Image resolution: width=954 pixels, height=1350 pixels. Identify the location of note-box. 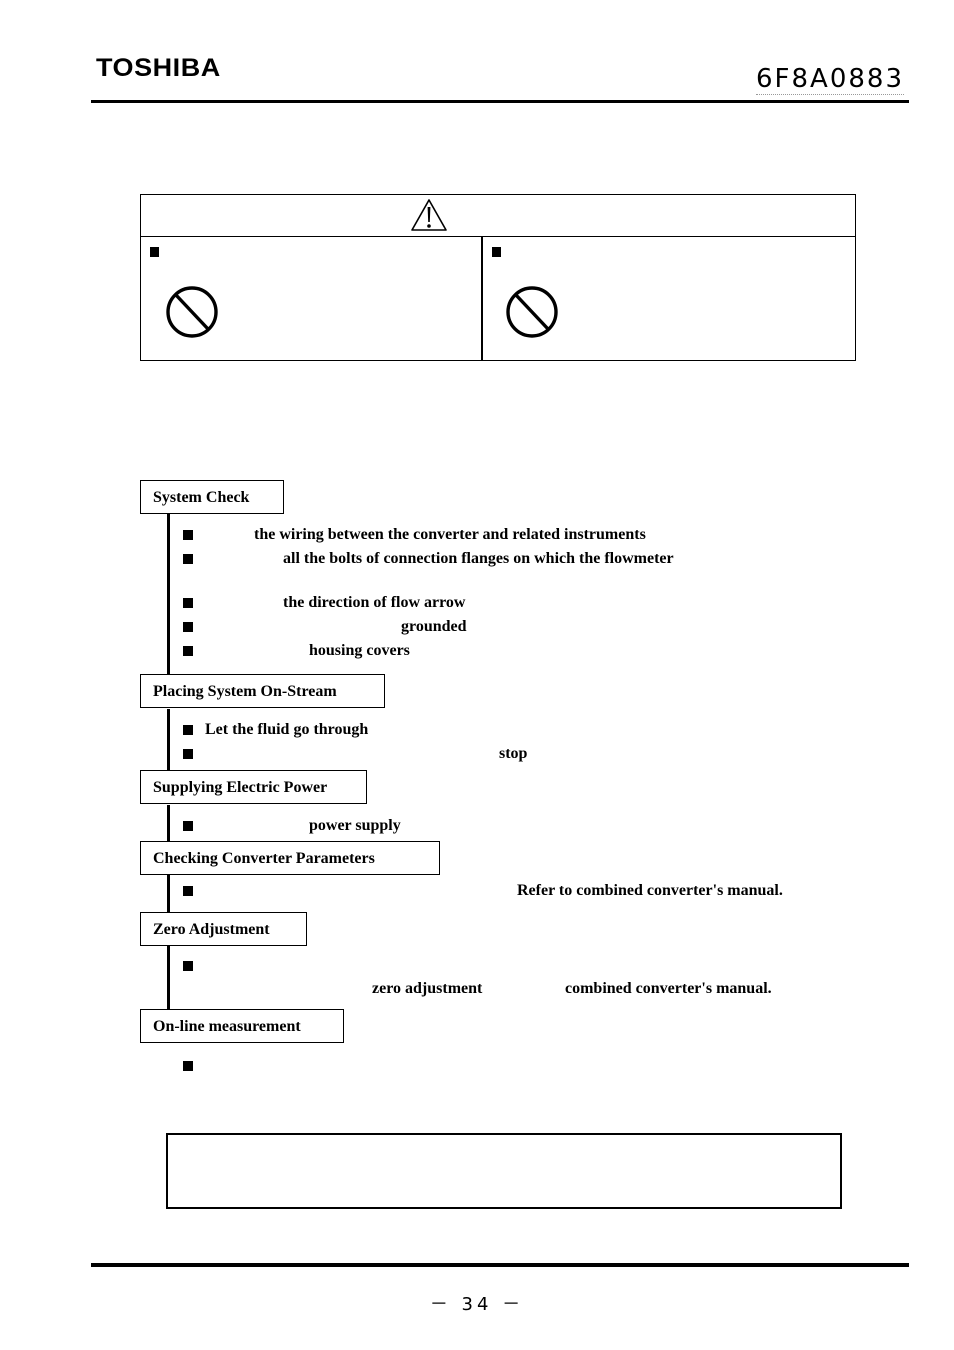
(504, 1171).